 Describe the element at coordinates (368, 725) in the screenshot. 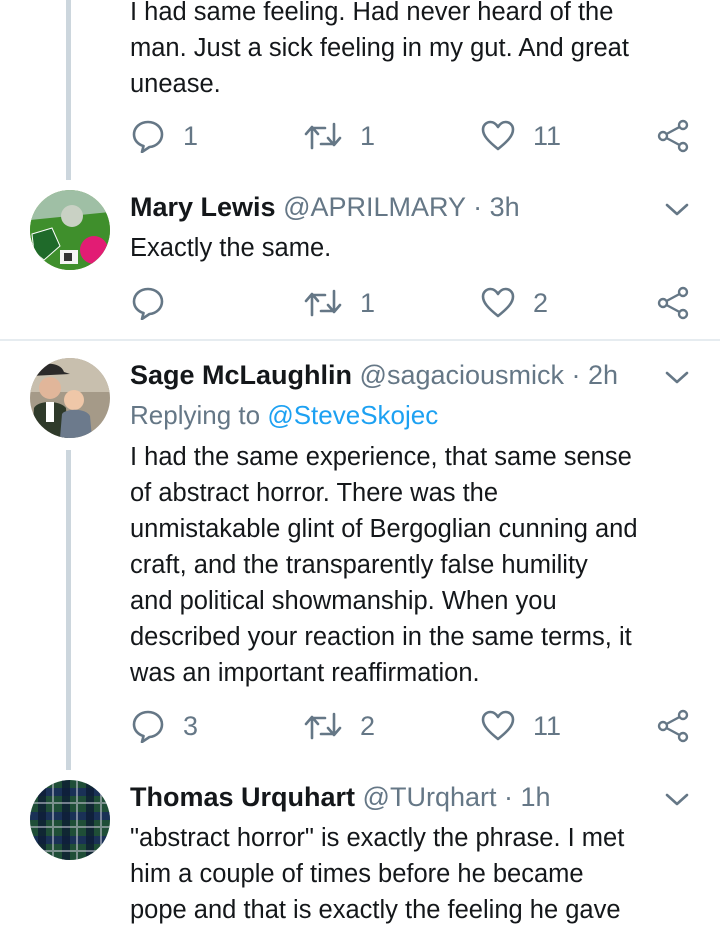

I see `retweet-count: 2` at that location.